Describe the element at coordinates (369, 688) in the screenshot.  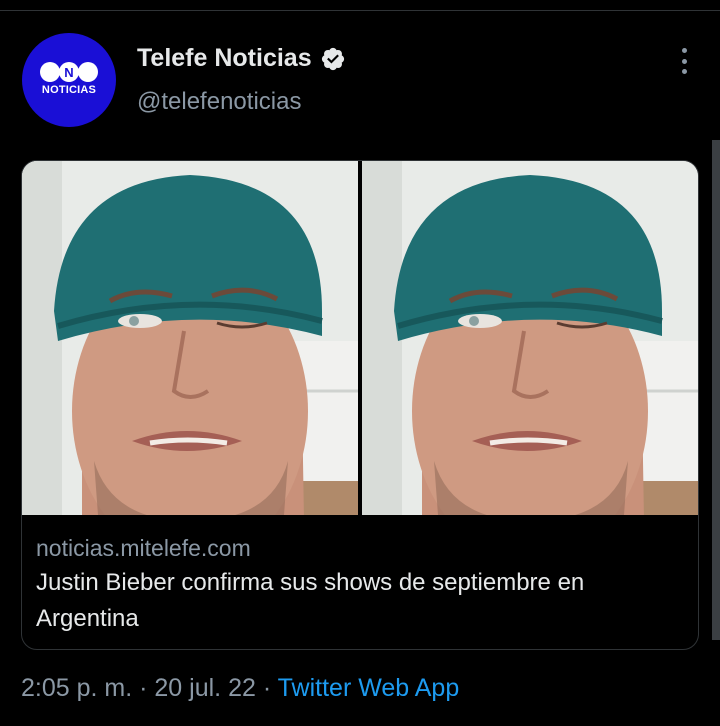
I see `source-app-link: Twitter Web App` at that location.